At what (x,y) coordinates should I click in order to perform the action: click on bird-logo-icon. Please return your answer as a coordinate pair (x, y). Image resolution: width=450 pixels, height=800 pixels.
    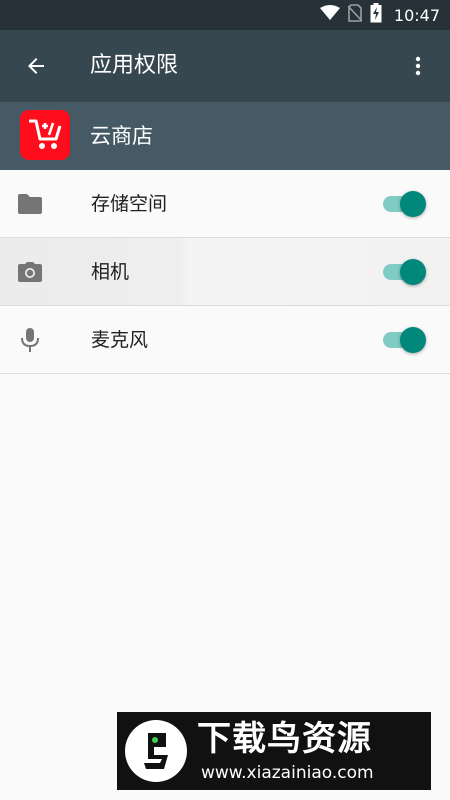
    Looking at the image, I should click on (156, 751).